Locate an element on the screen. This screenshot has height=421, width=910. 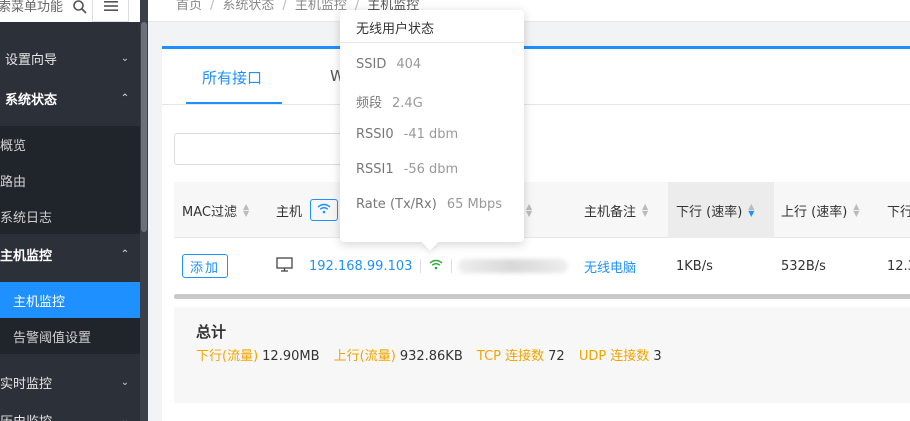
tcp-connections-value: 72 is located at coordinates (556, 356).